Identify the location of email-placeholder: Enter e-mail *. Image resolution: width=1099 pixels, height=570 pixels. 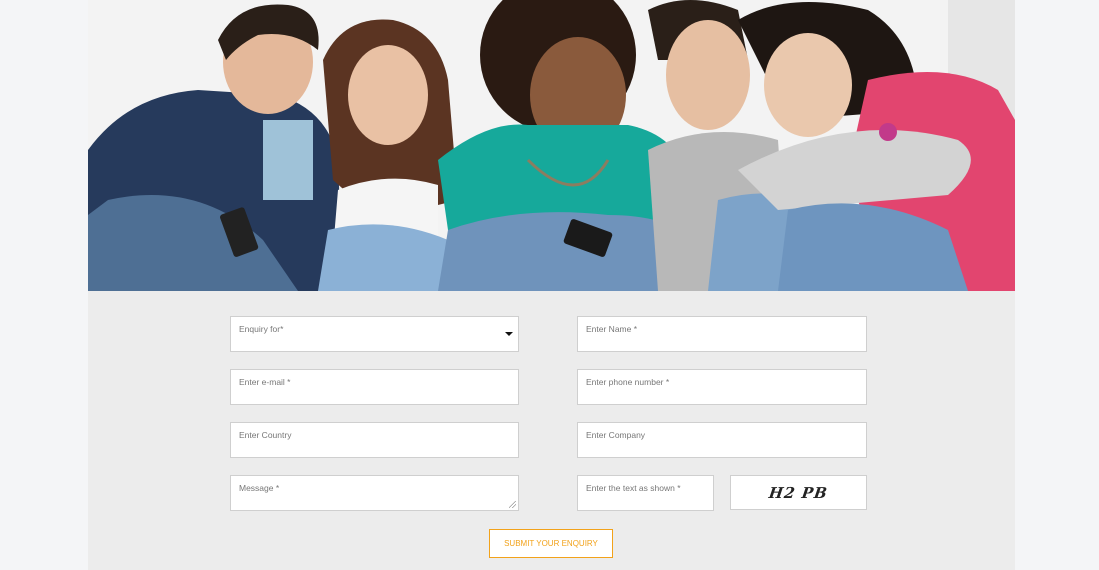
(265, 382).